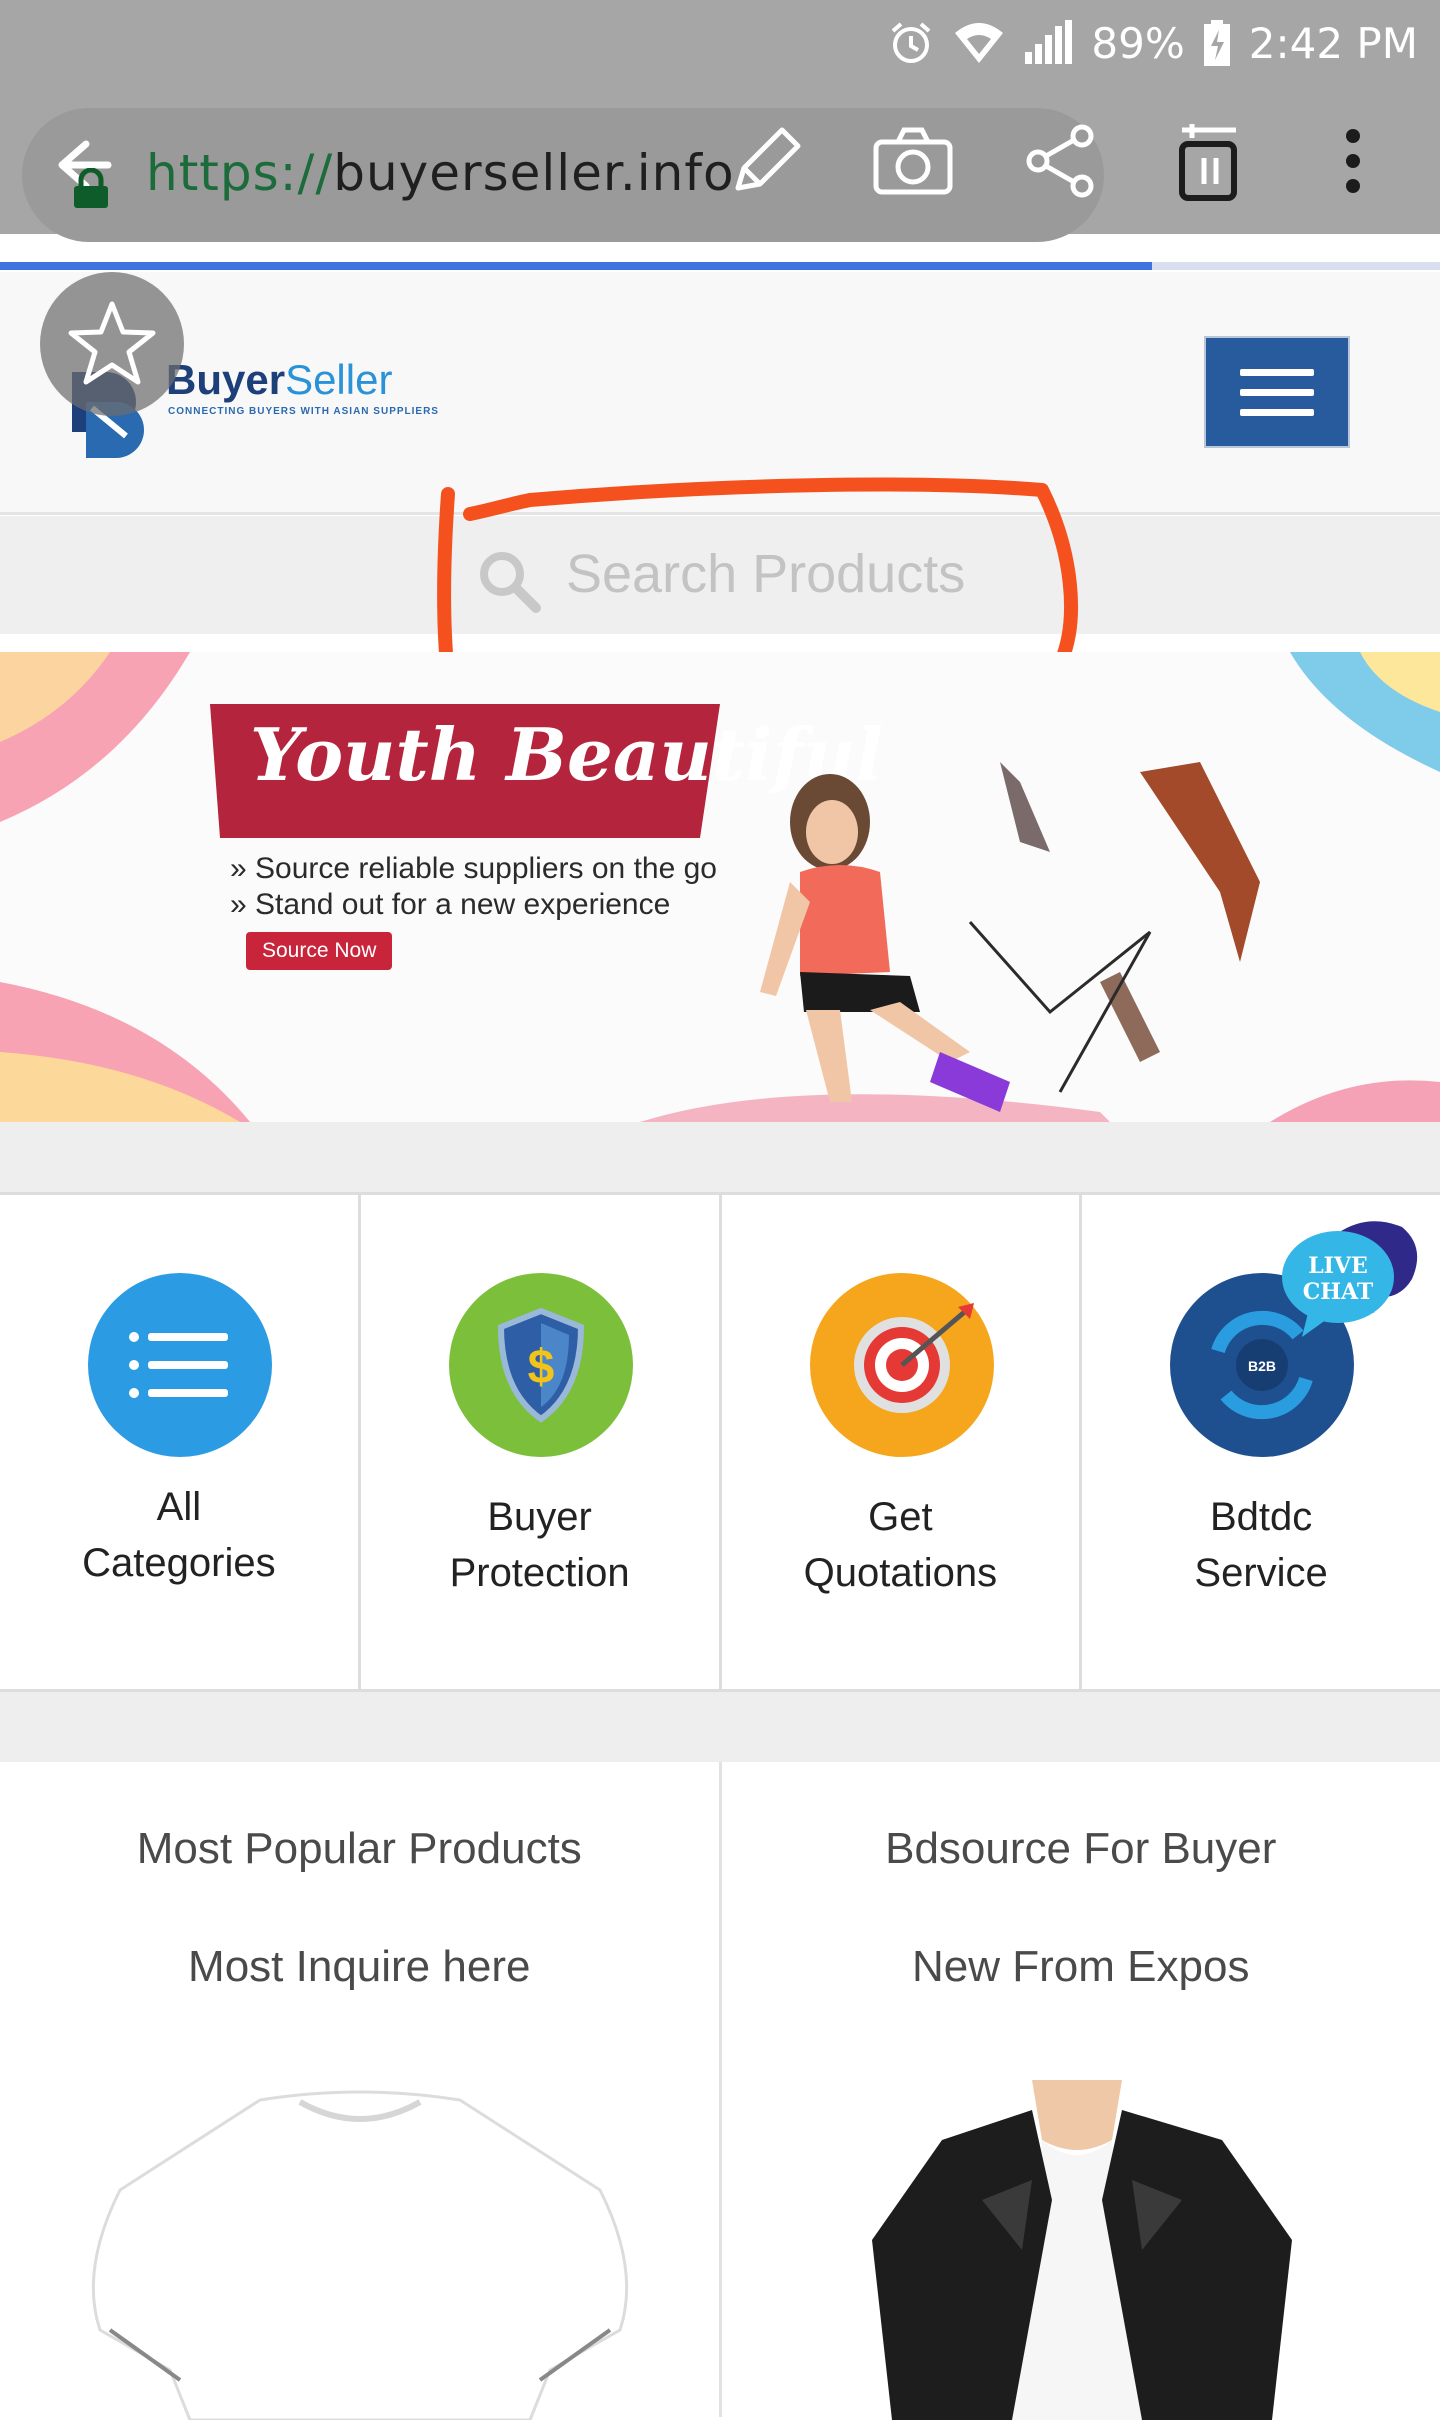 This screenshot has height=2420, width=1440. Describe the element at coordinates (1338, 1292) in the screenshot. I see `svg-text: CHAT` at that location.